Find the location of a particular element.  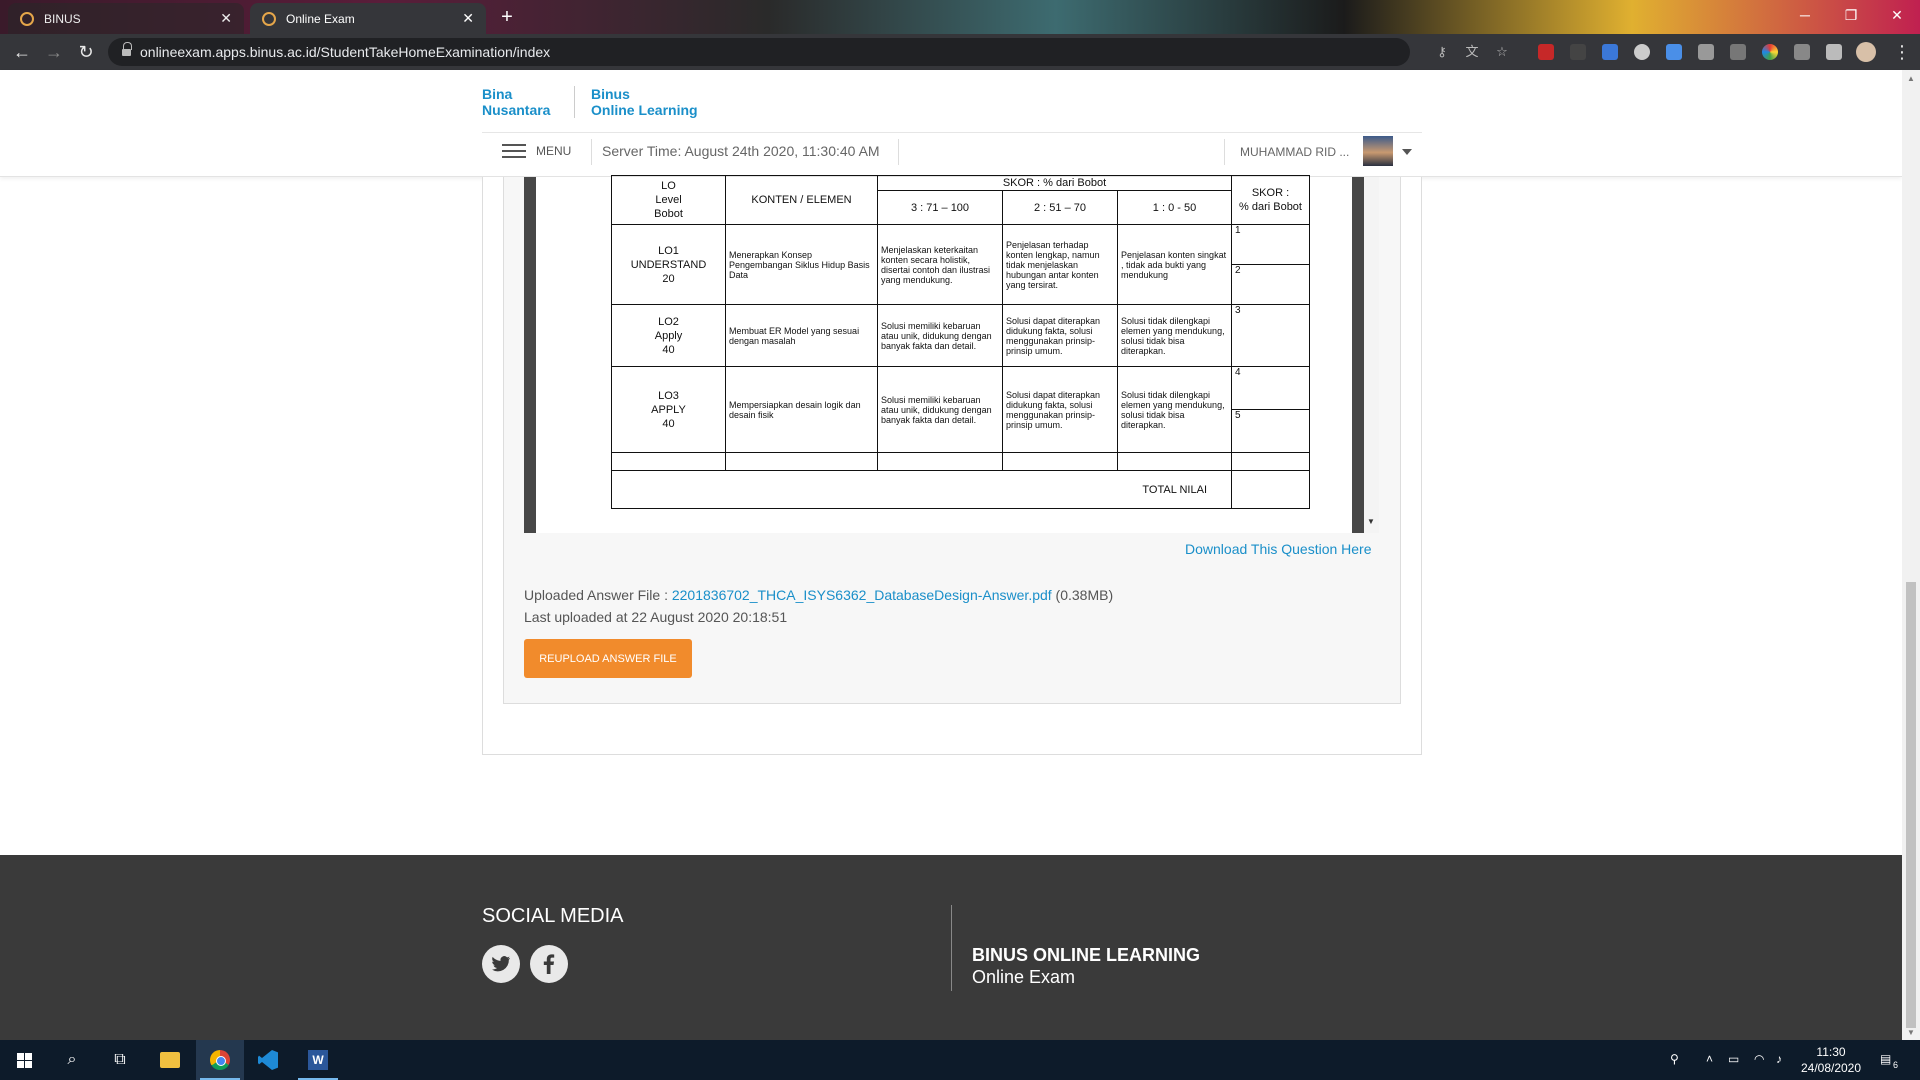

battery-icon: ▭ is located at coordinates (1733, 1059).